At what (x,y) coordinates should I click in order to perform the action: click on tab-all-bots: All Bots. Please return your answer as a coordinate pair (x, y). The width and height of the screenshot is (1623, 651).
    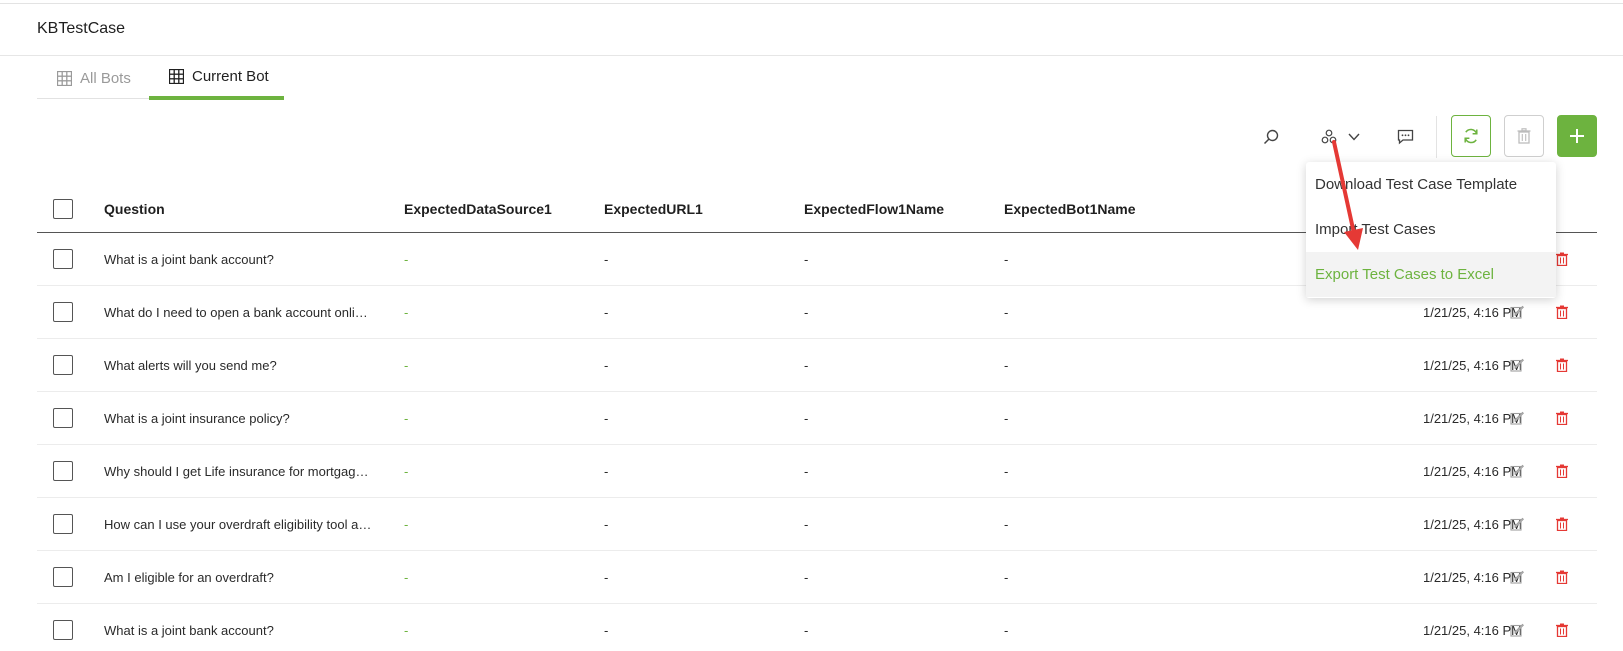
    Looking at the image, I should click on (94, 78).